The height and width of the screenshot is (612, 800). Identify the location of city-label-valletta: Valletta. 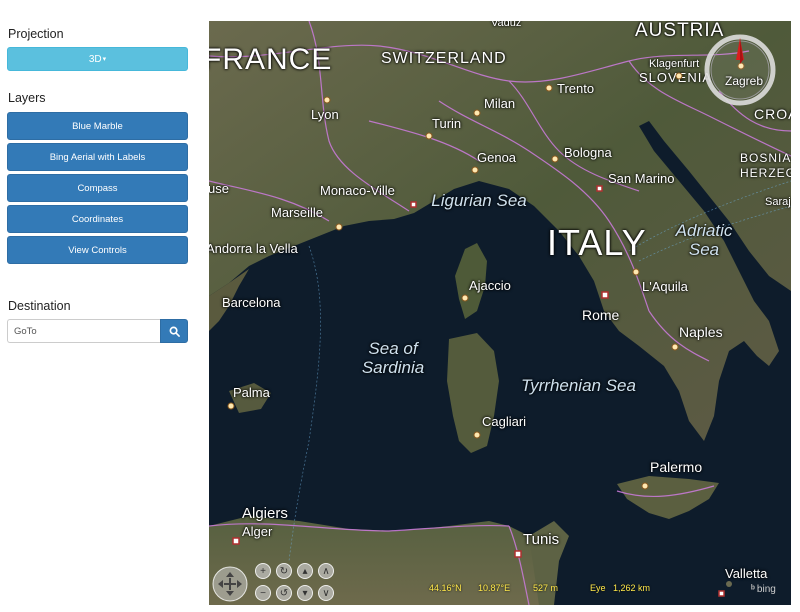
(746, 573).